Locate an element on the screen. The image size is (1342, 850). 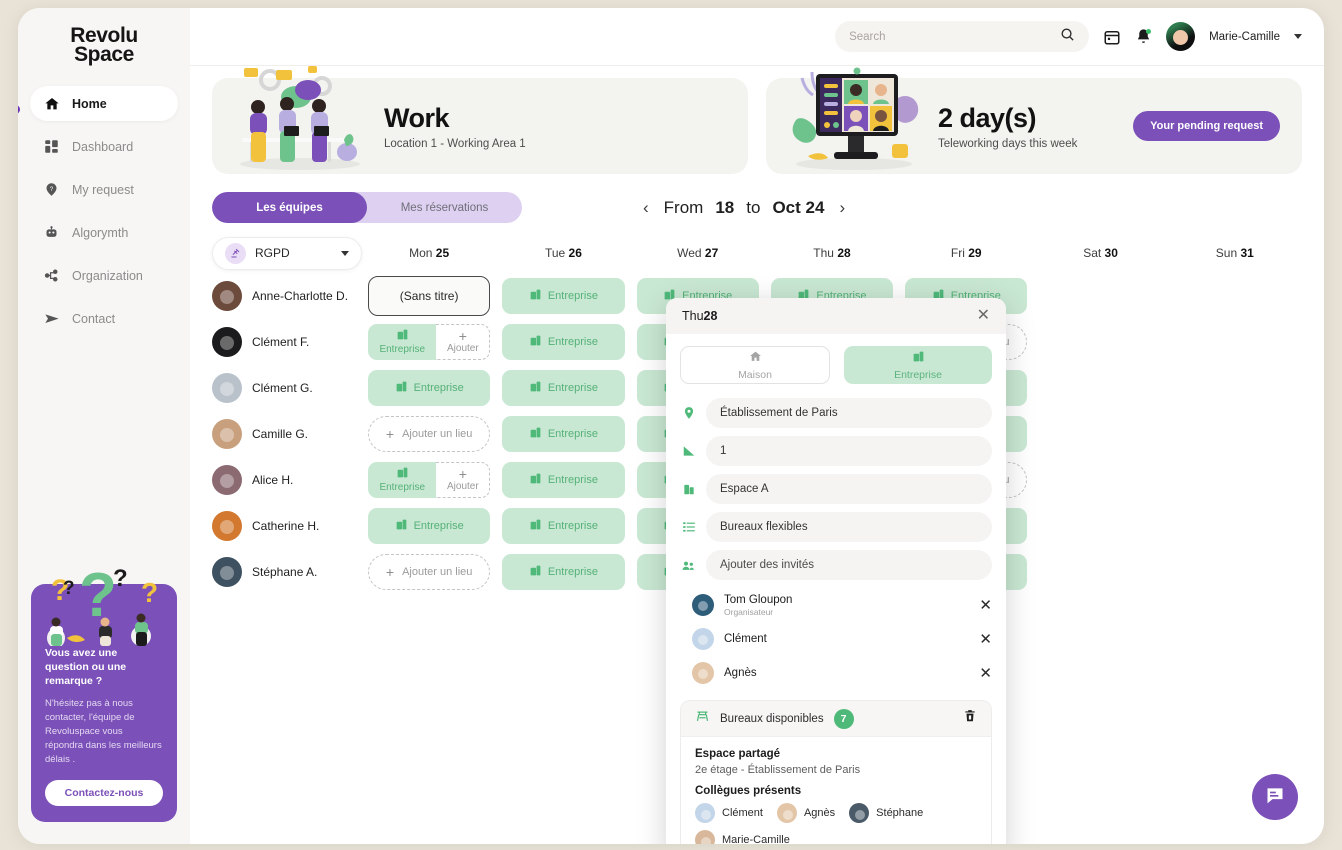
calendar-icon is located at coordinates (1112, 37).